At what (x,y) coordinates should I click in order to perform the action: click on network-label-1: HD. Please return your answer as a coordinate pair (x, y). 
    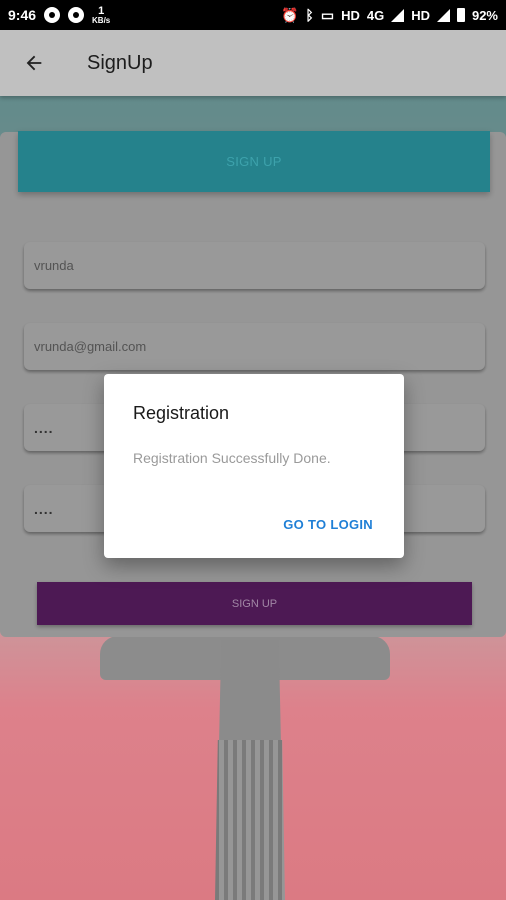
    Looking at the image, I should click on (350, 15).